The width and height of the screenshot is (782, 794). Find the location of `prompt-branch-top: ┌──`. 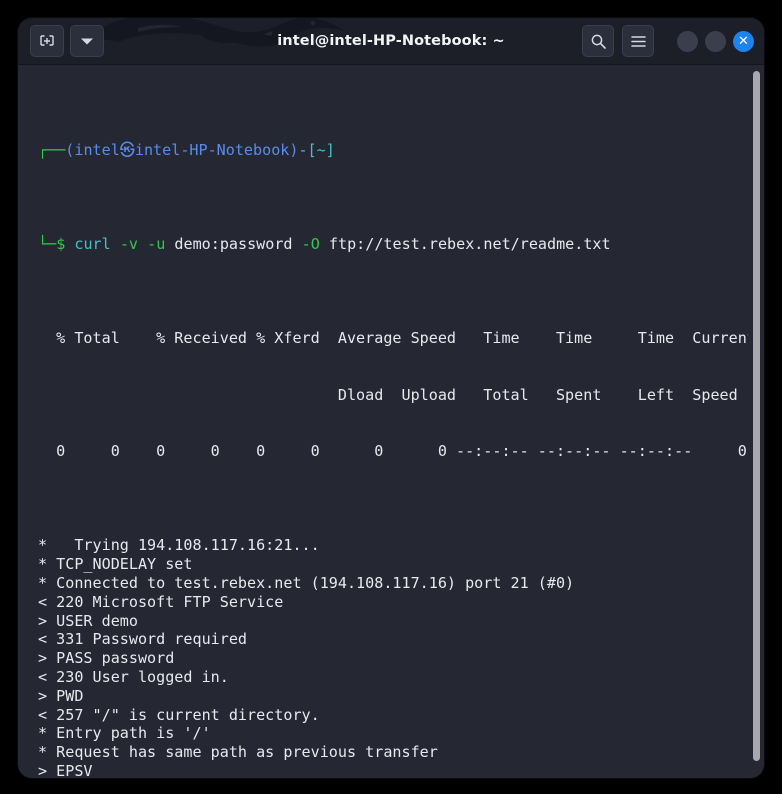

prompt-branch-top: ┌── is located at coordinates (52, 150).